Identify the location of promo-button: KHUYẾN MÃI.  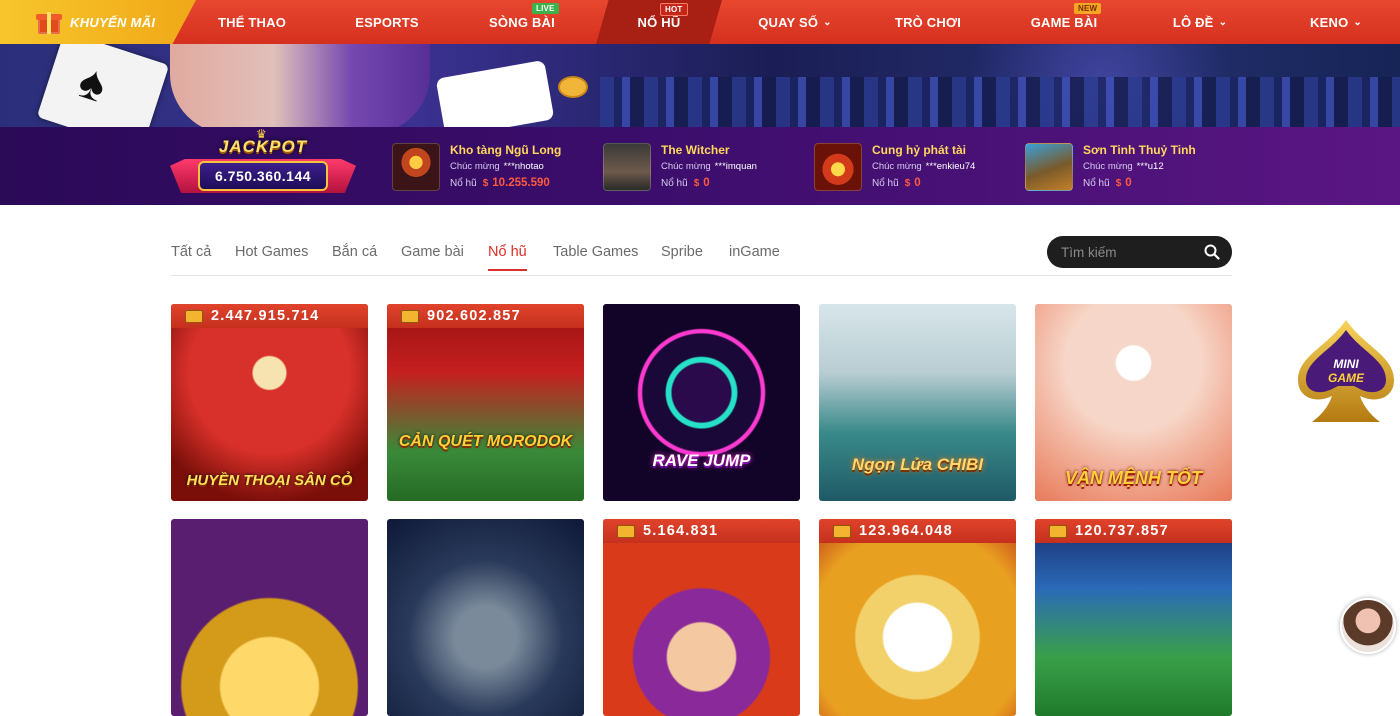
(98, 22).